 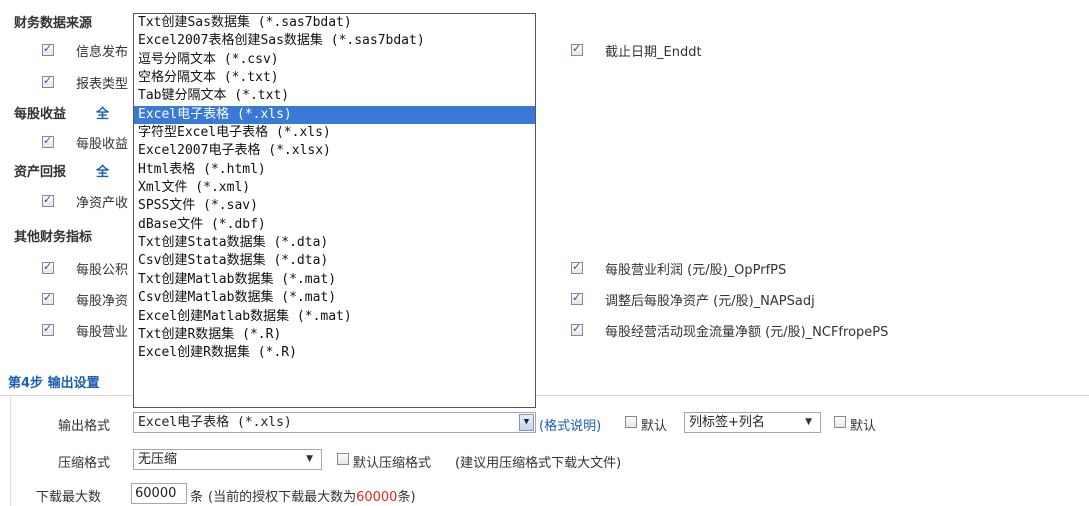 I want to click on dropdown-option: Html表格 (*.html), so click(x=334, y=170).